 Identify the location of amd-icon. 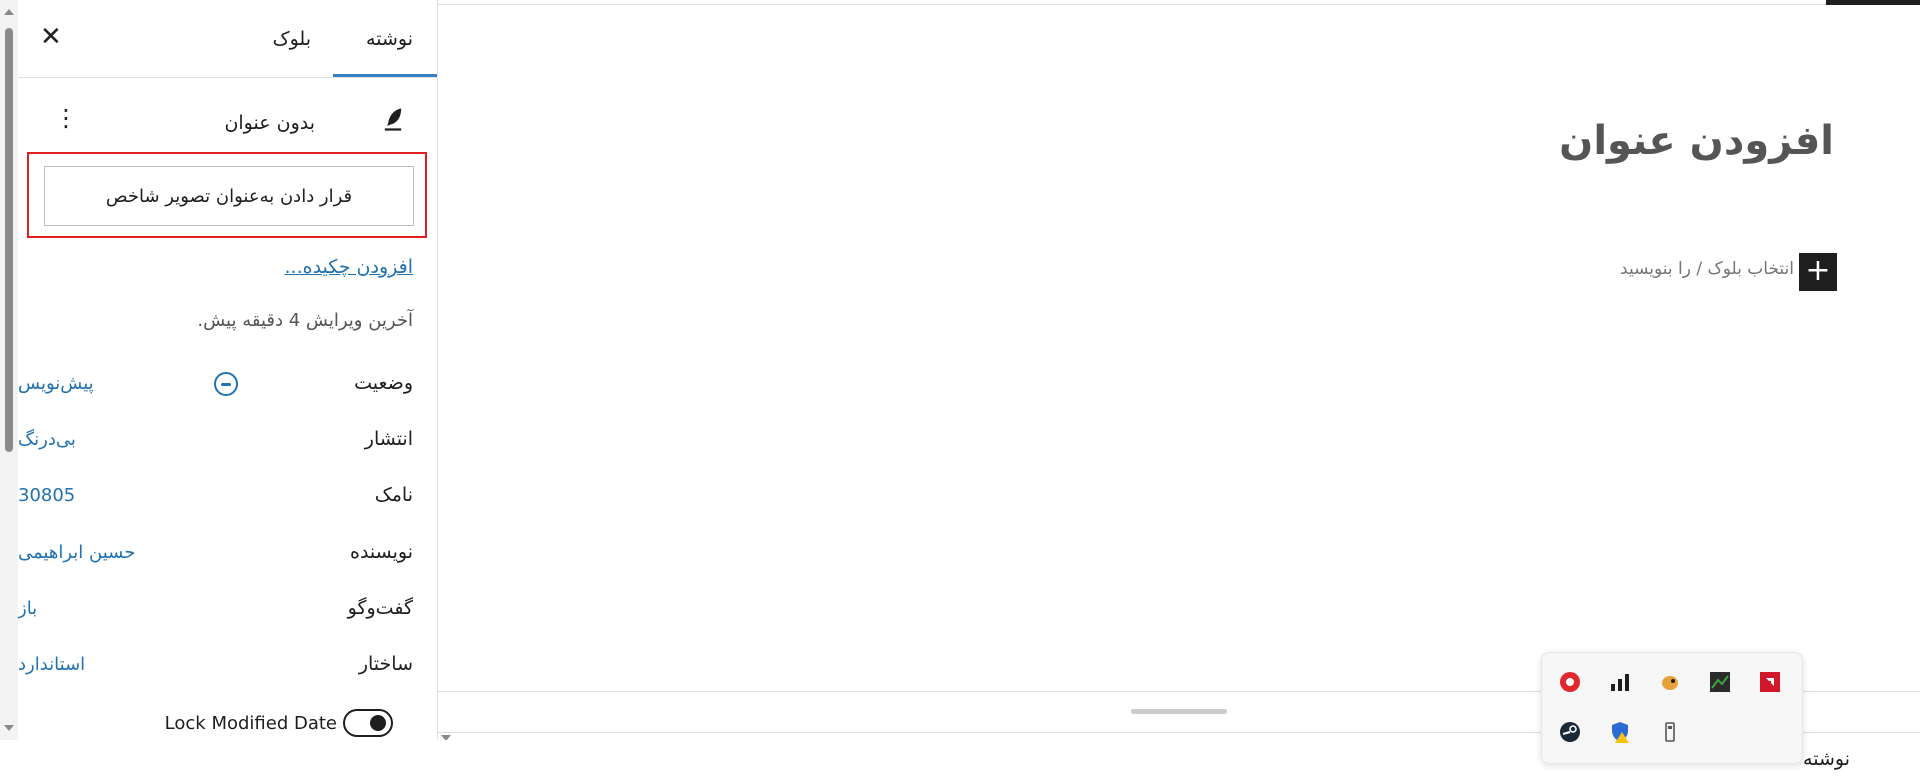
(1770, 682).